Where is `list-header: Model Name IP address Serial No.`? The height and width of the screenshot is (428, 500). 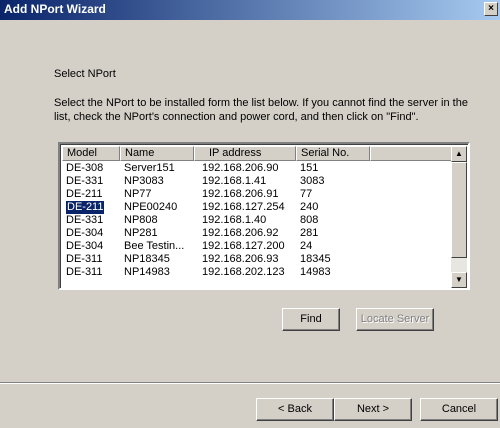
list-header: Model Name IP address Serial No. is located at coordinates (257, 153).